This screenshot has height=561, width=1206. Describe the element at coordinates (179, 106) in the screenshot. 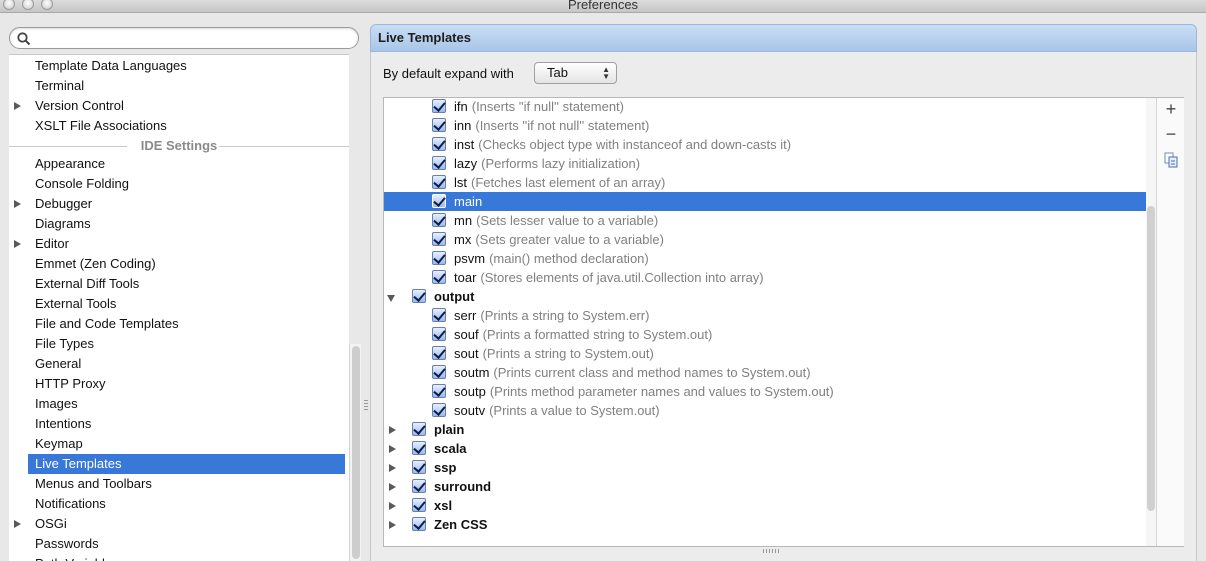

I see `sidebar-item: Version Control` at that location.